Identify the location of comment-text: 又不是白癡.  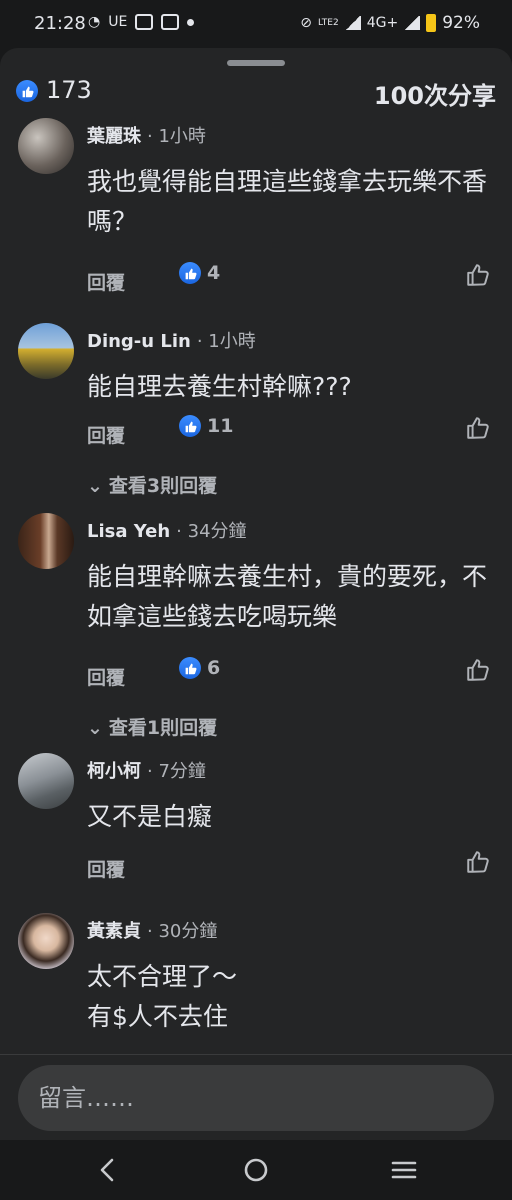
(150, 816).